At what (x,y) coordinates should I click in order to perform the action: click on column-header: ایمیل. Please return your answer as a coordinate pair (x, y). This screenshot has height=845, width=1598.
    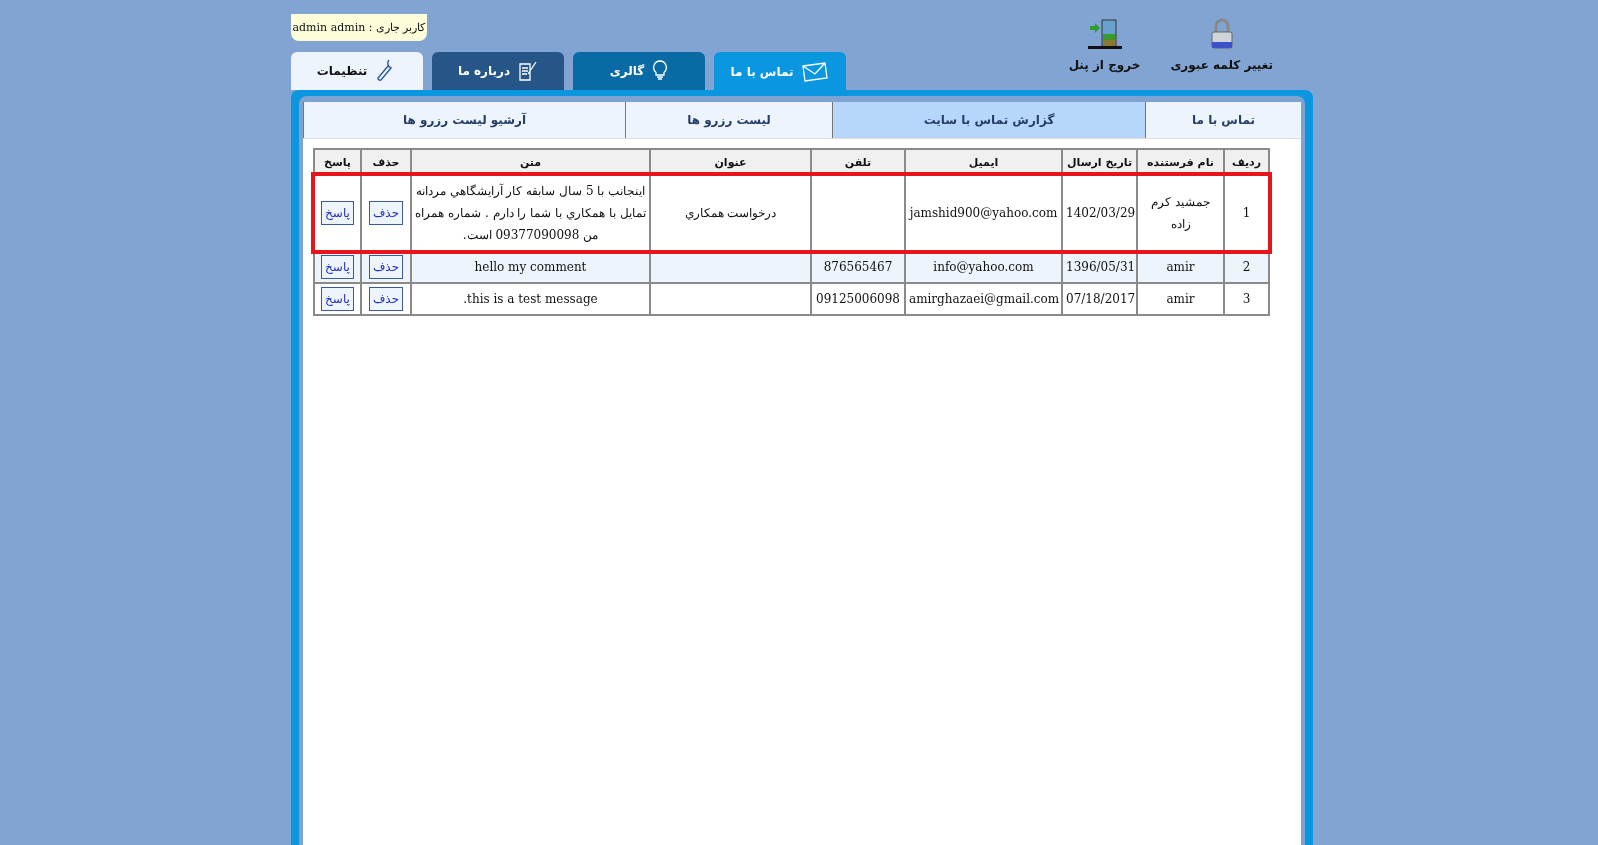
    Looking at the image, I should click on (983, 162).